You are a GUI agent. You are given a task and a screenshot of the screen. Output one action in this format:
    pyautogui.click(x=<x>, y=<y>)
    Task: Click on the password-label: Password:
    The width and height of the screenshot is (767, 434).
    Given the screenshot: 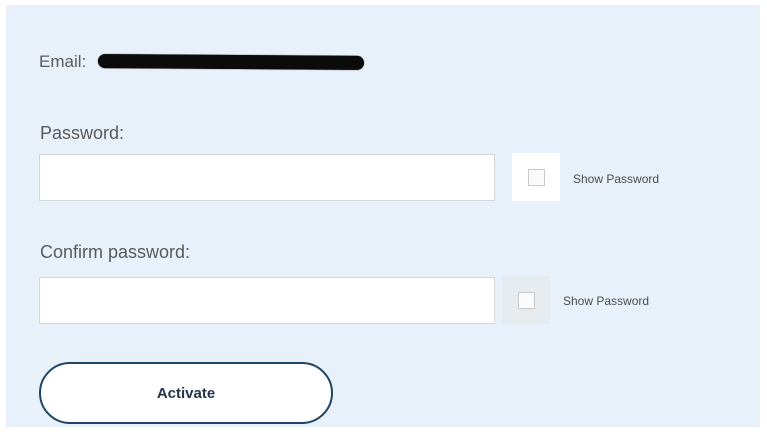 What is the action you would take?
    pyautogui.click(x=82, y=133)
    